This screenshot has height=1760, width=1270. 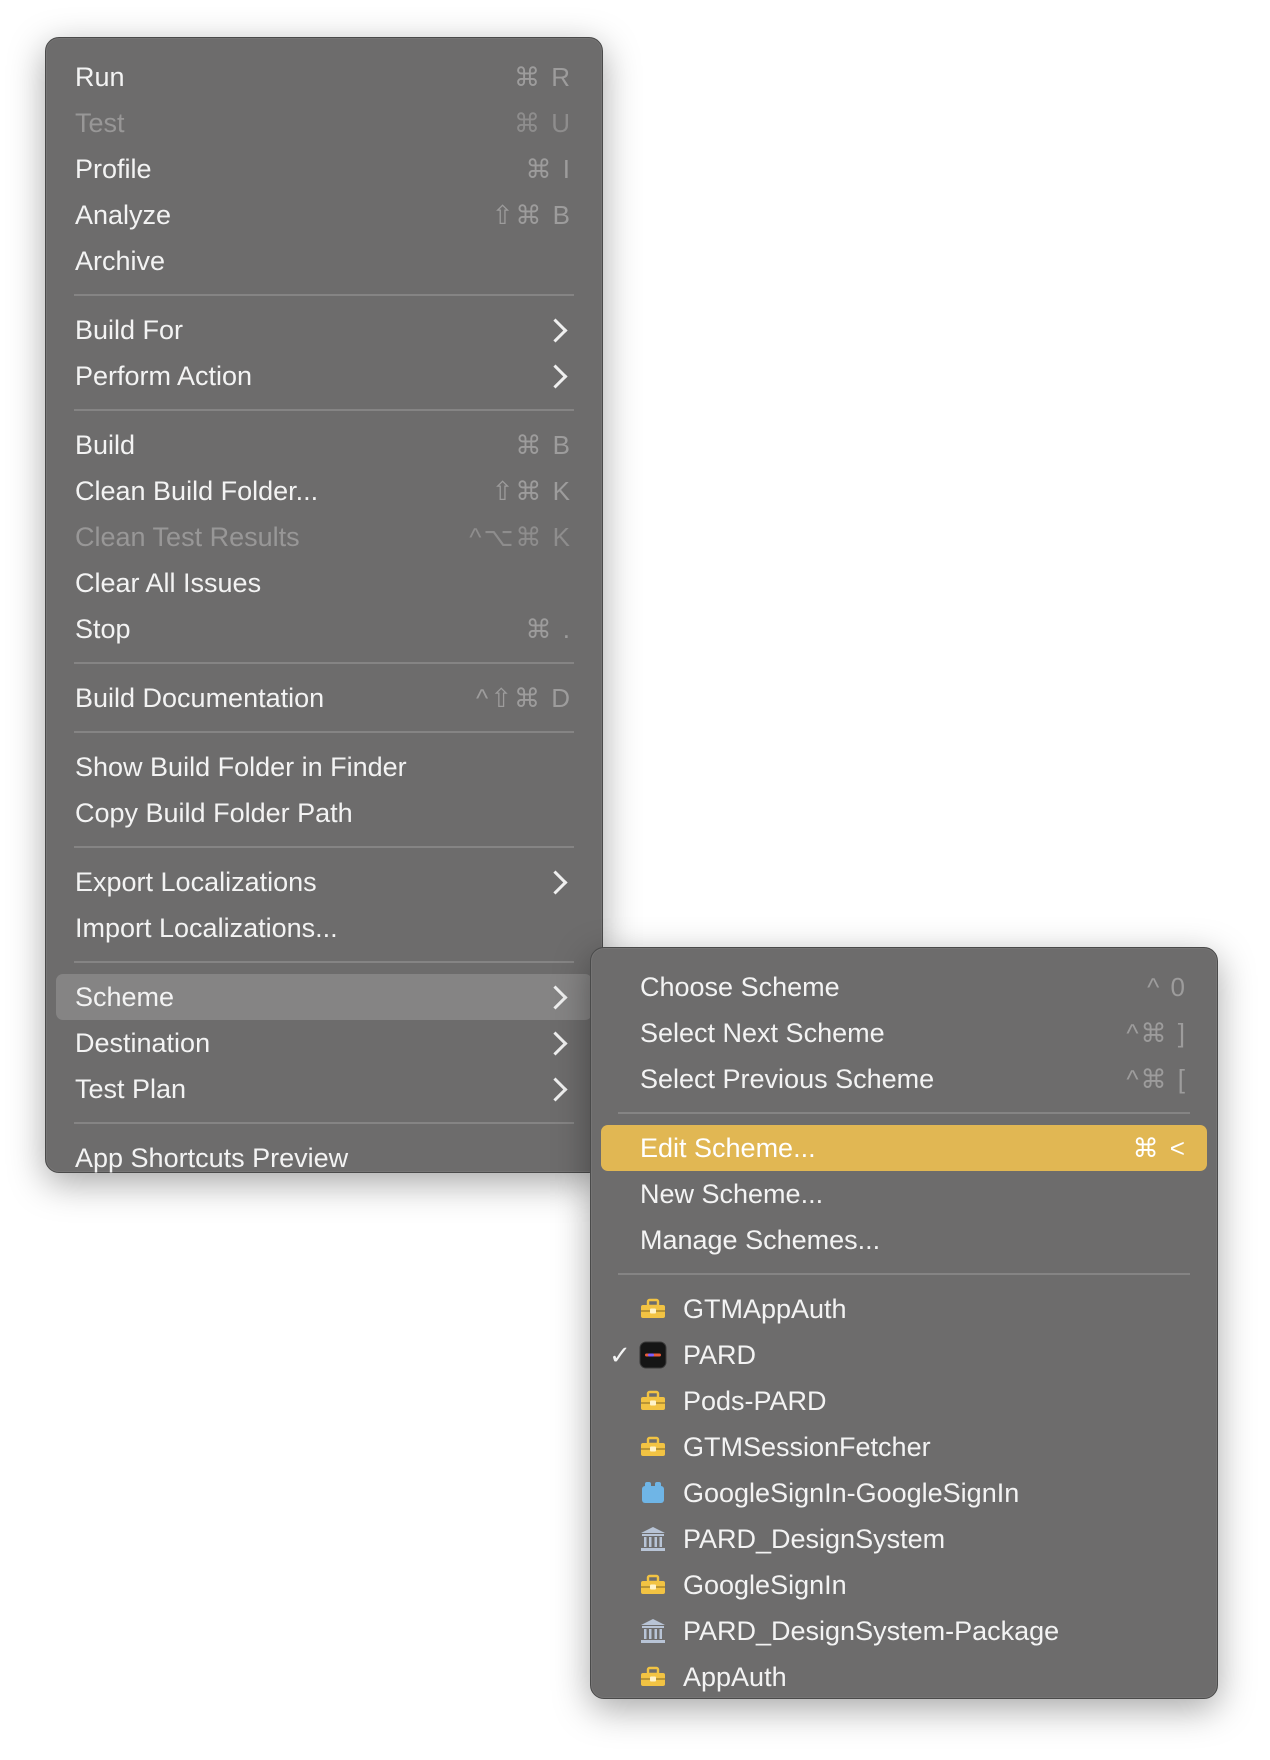 I want to click on menu-item-label: GTMSessionFetcher, so click(x=807, y=1446).